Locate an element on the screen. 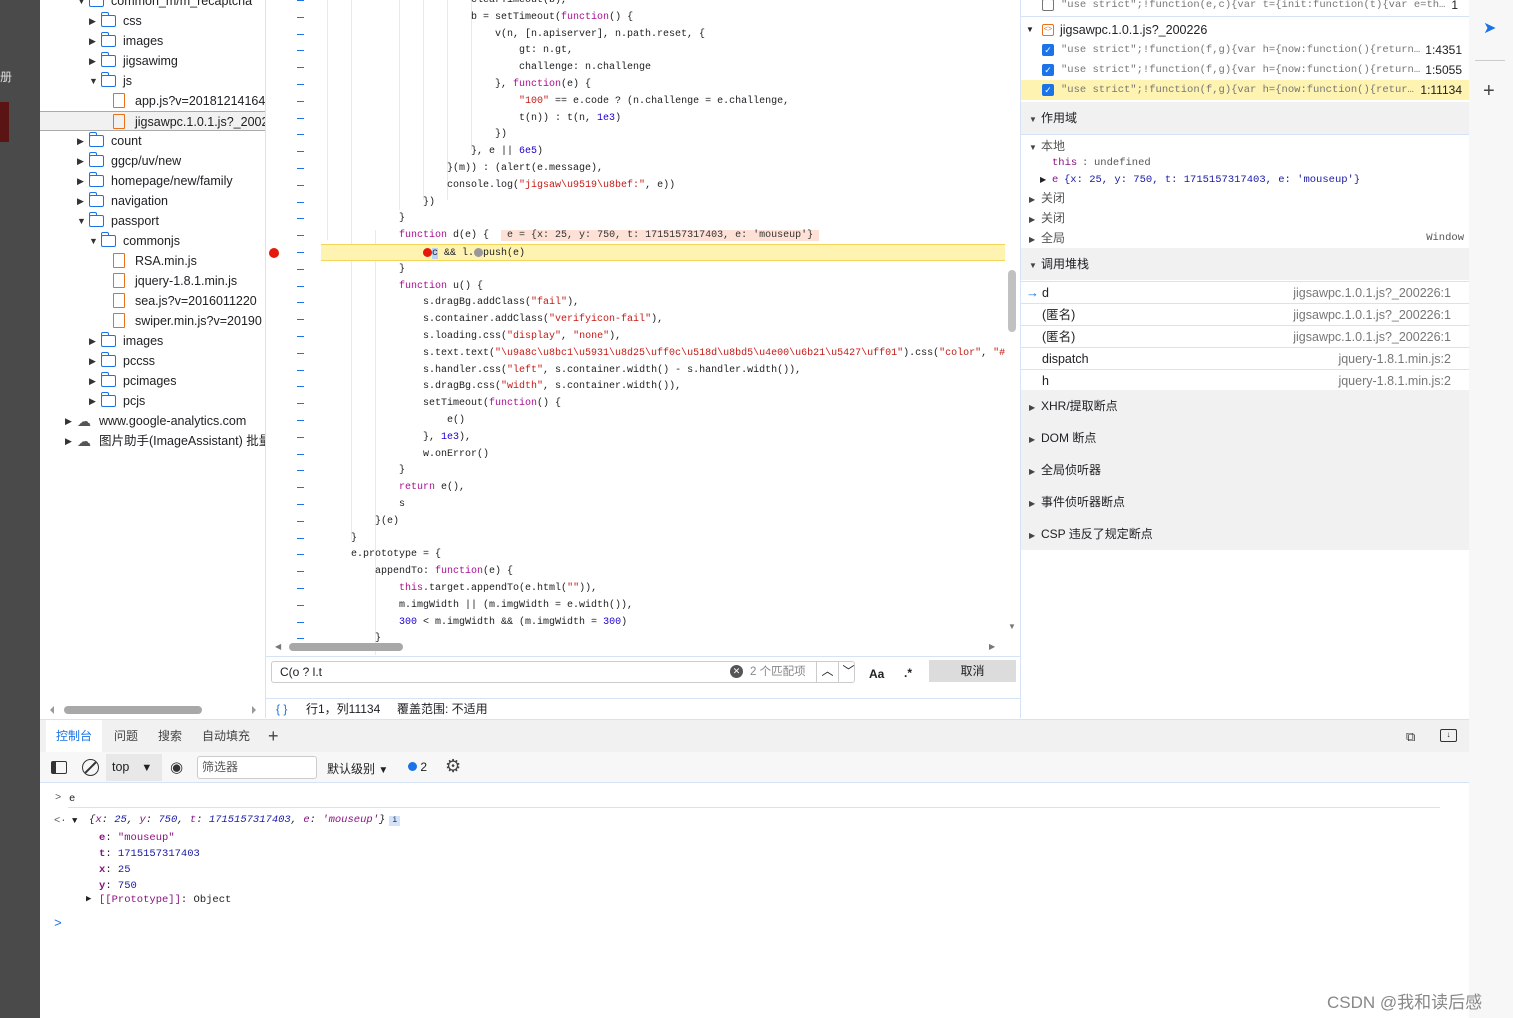 This screenshot has width=1513, height=1018. scope-global: ▶ 全局 is located at coordinates (1245, 238).